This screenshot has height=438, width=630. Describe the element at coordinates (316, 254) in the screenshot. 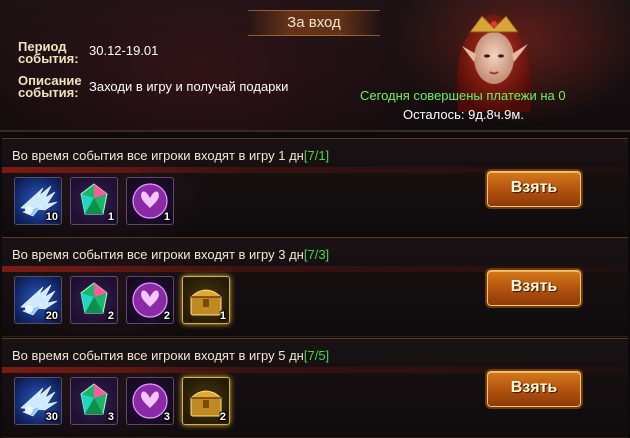

I see `row-progress: [7/3]` at that location.